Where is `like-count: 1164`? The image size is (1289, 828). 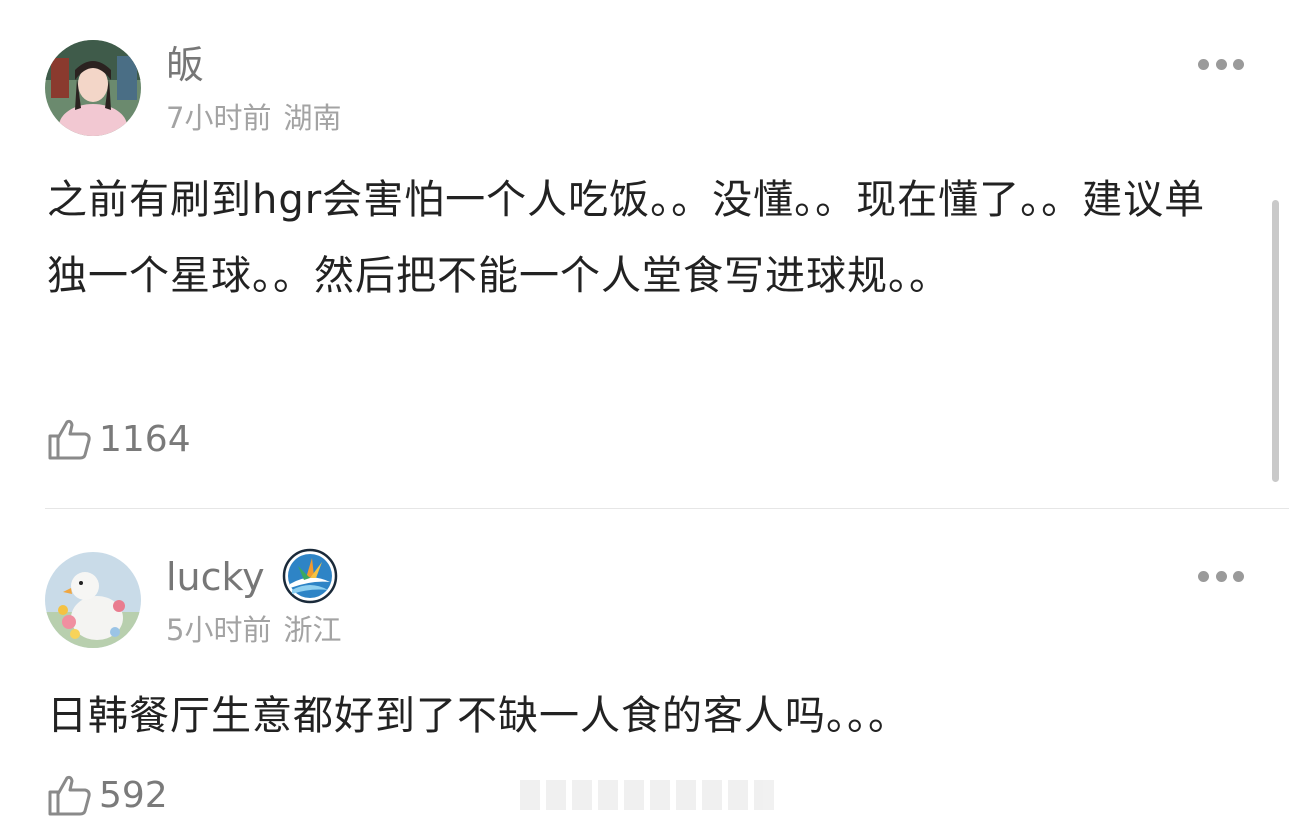 like-count: 1164 is located at coordinates (145, 439).